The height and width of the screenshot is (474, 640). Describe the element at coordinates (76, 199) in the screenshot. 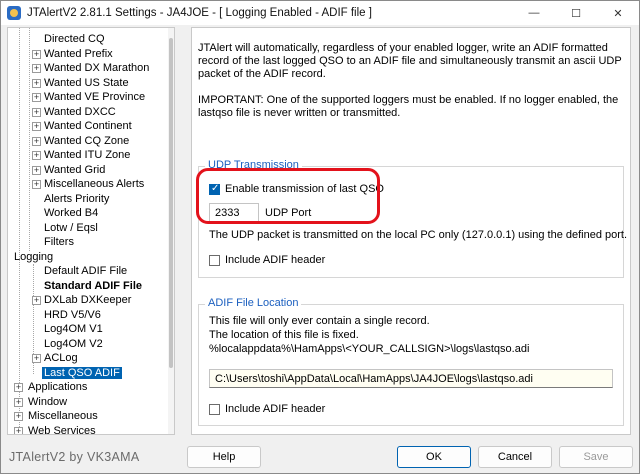

I see `tree-item-alerts-priority: Alerts Priority` at that location.